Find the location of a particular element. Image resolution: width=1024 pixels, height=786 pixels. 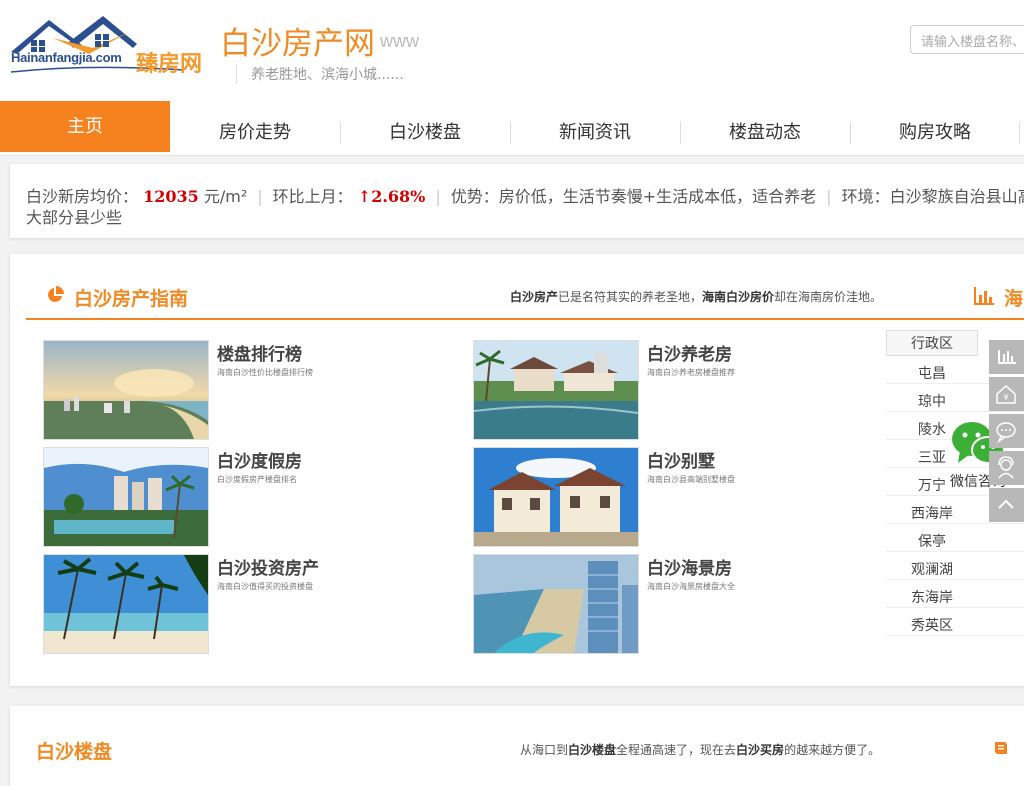

card-title: 白沙投资房产 is located at coordinates (268, 566).